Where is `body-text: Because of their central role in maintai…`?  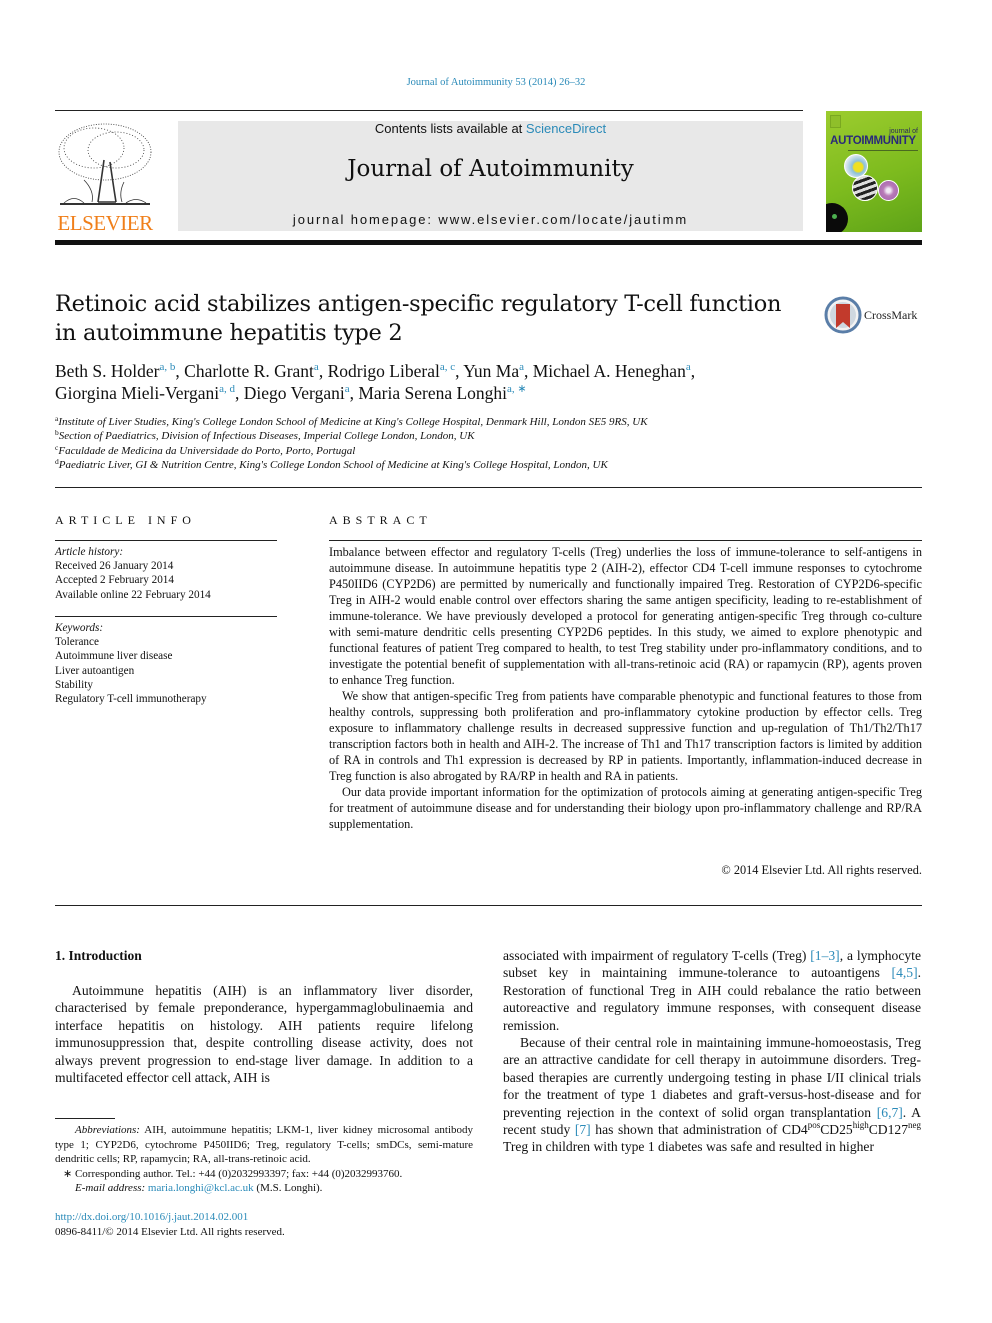
body-text: Because of their central role in maintai… is located at coordinates (712, 1077).